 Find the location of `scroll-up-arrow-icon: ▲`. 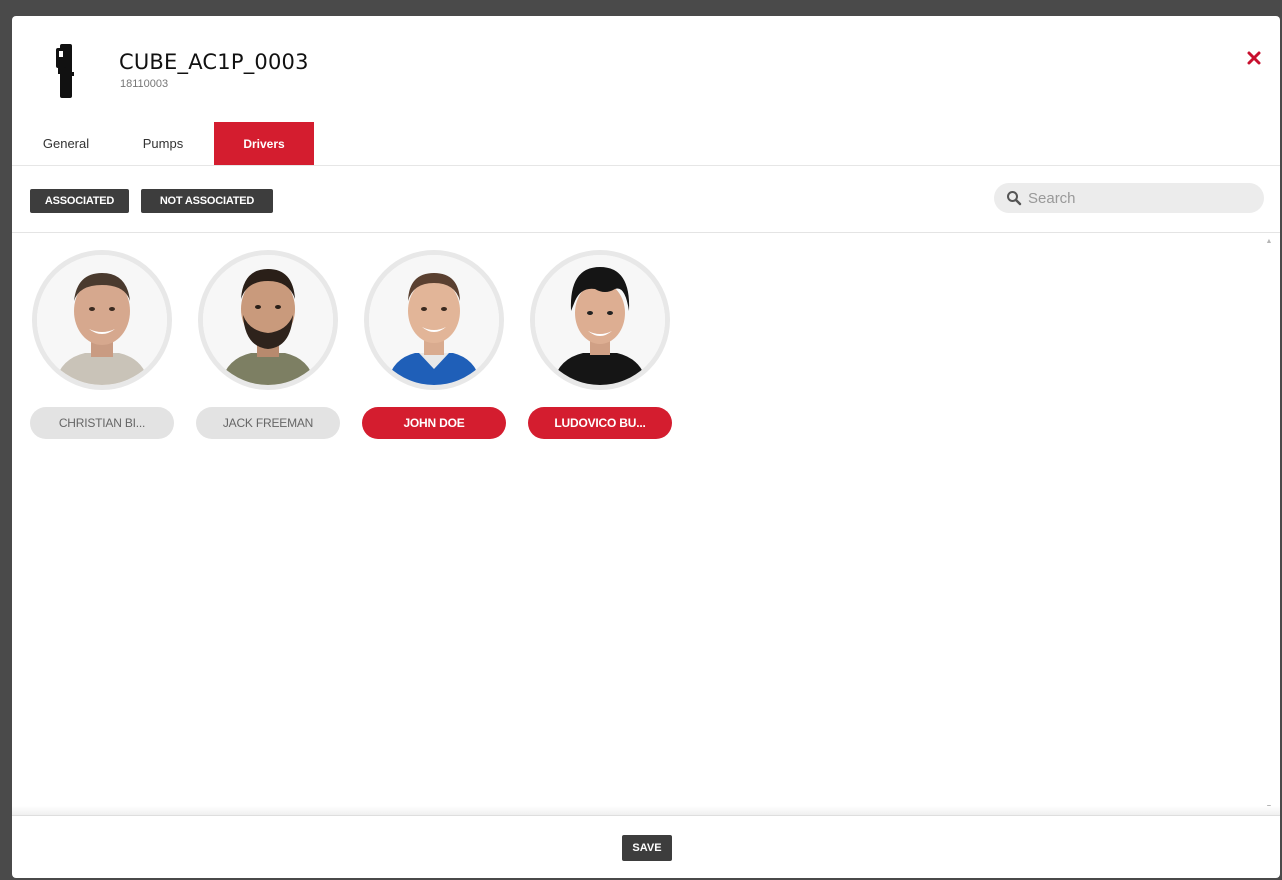

scroll-up-arrow-icon: ▲ is located at coordinates (1269, 242).